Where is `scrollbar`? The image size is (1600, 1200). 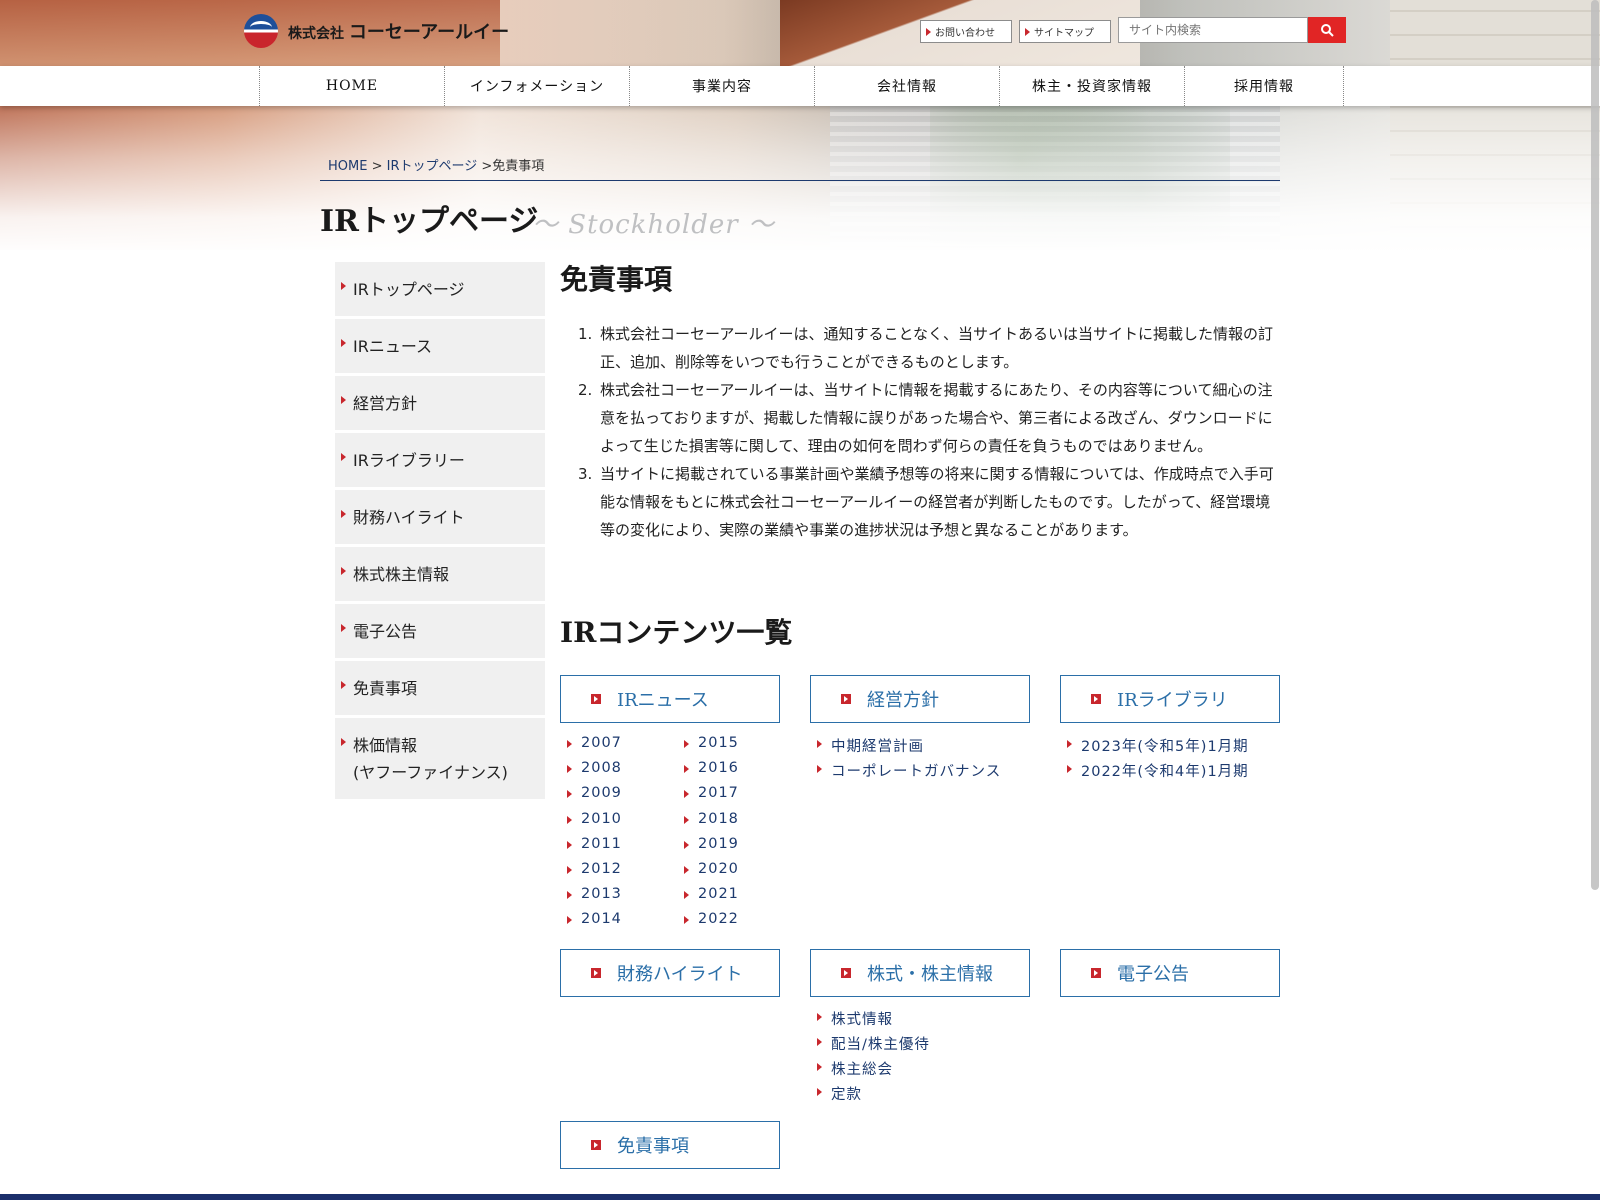 scrollbar is located at coordinates (1595, 445).